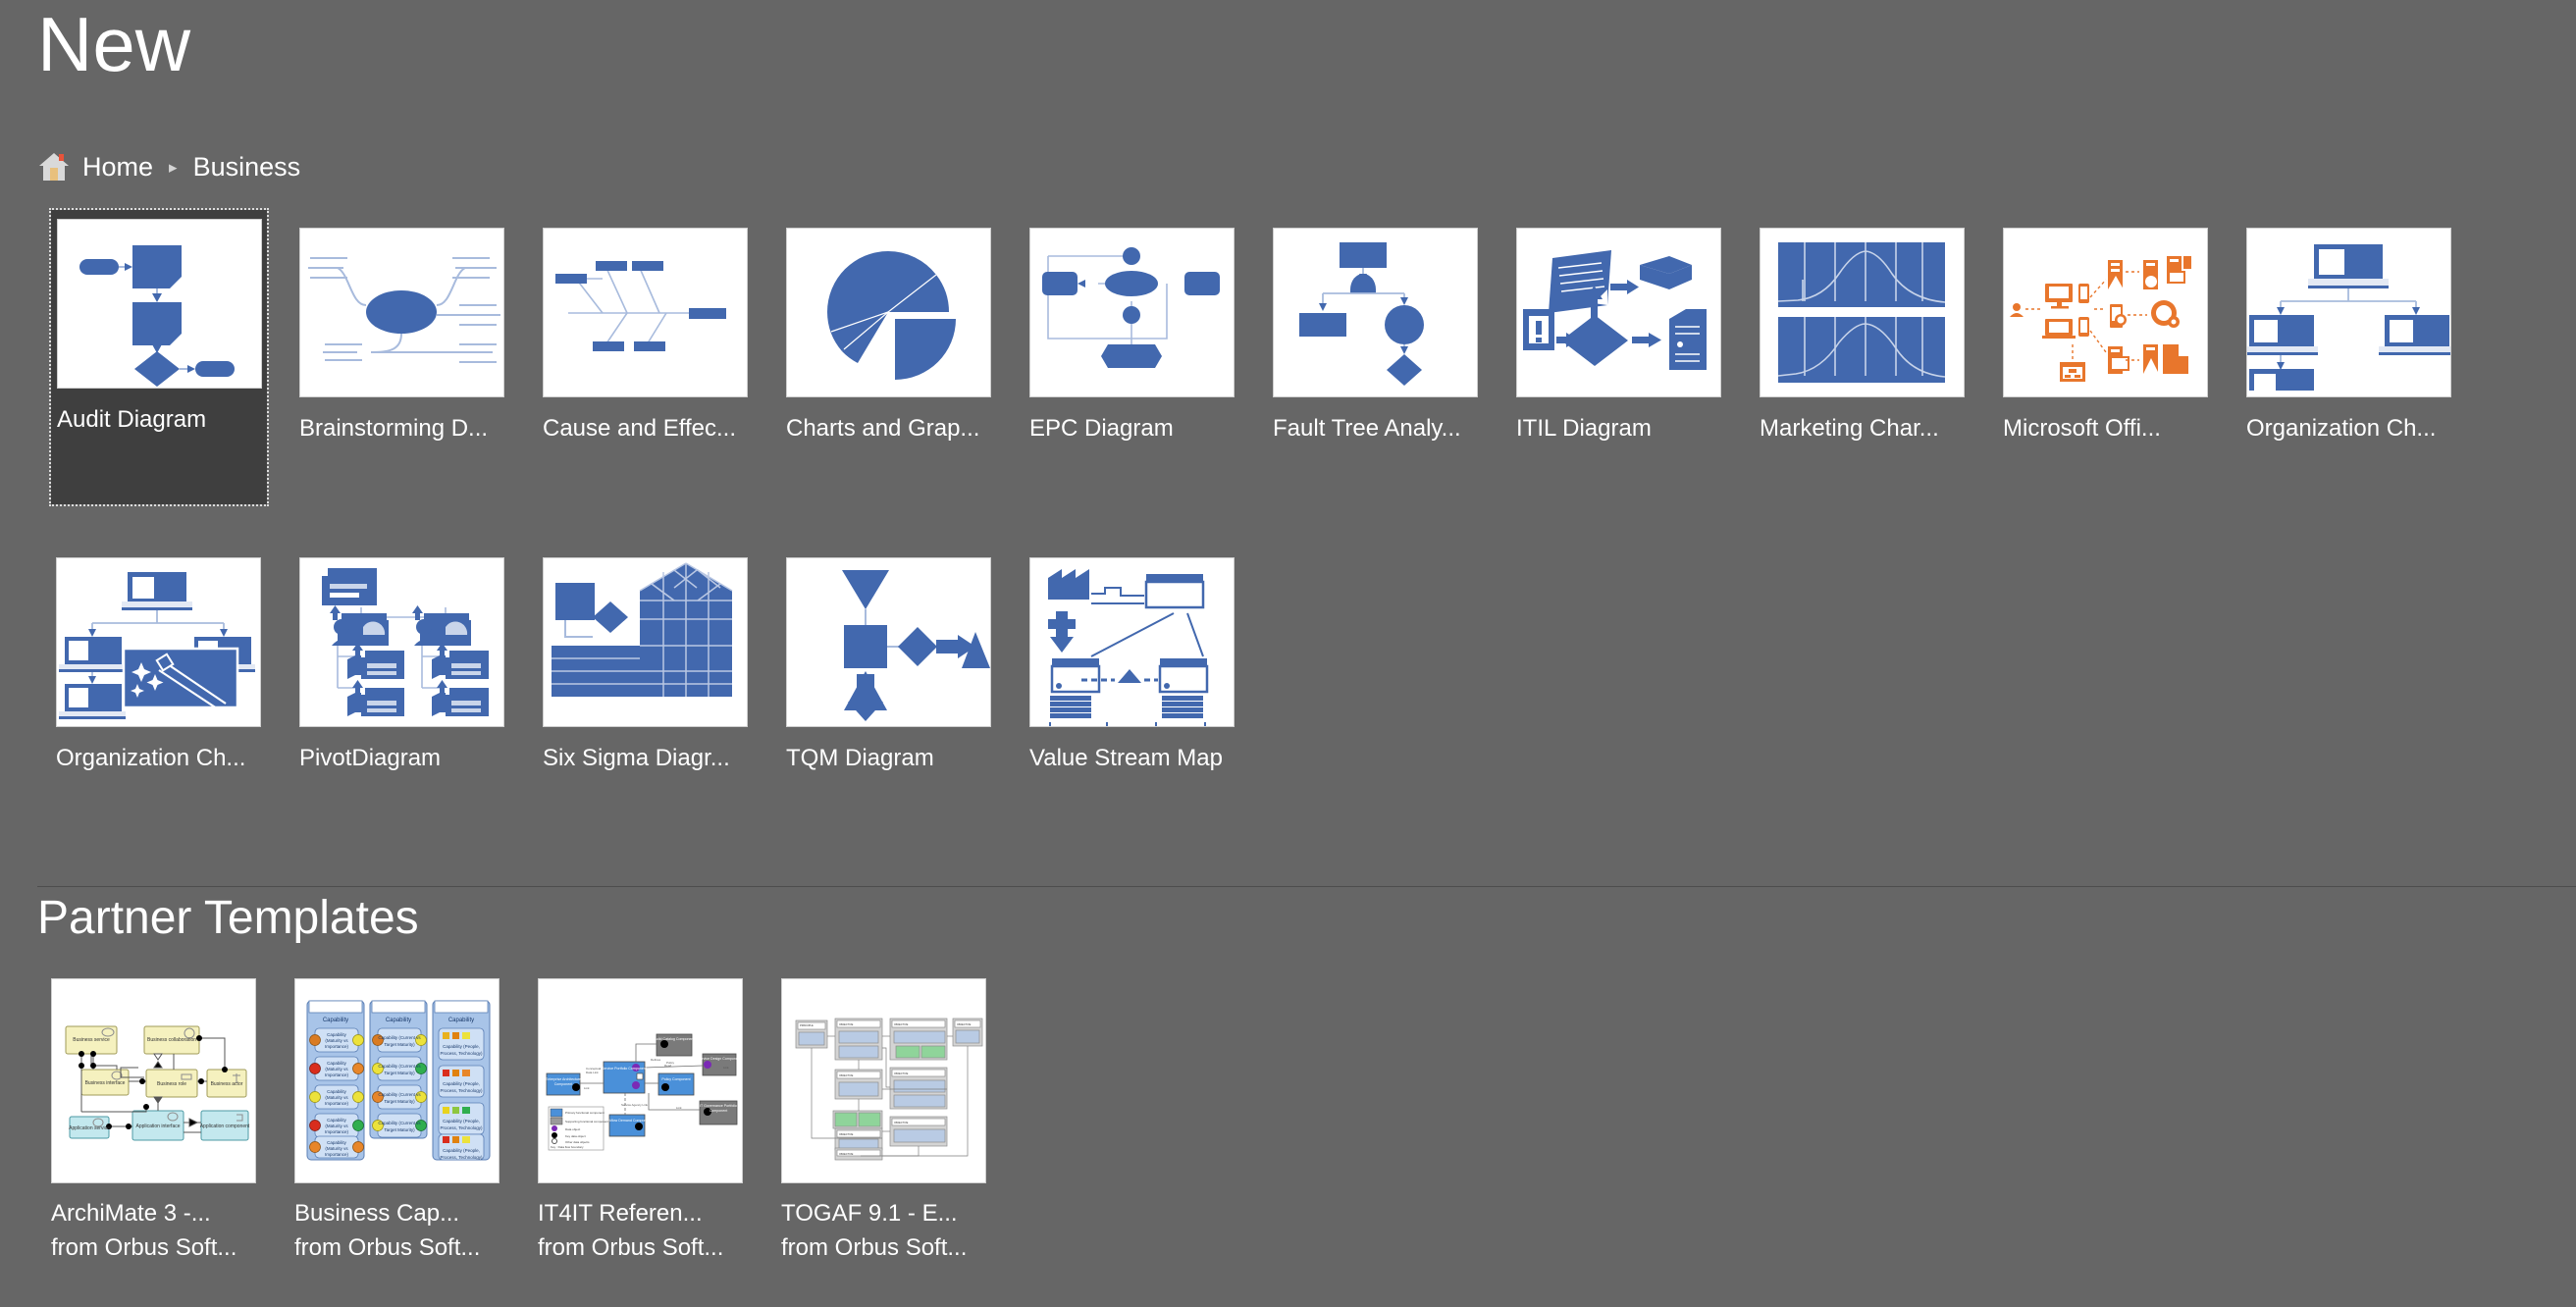 Image resolution: width=2576 pixels, height=1307 pixels. I want to click on svg-text: Application interface, so click(157, 1126).